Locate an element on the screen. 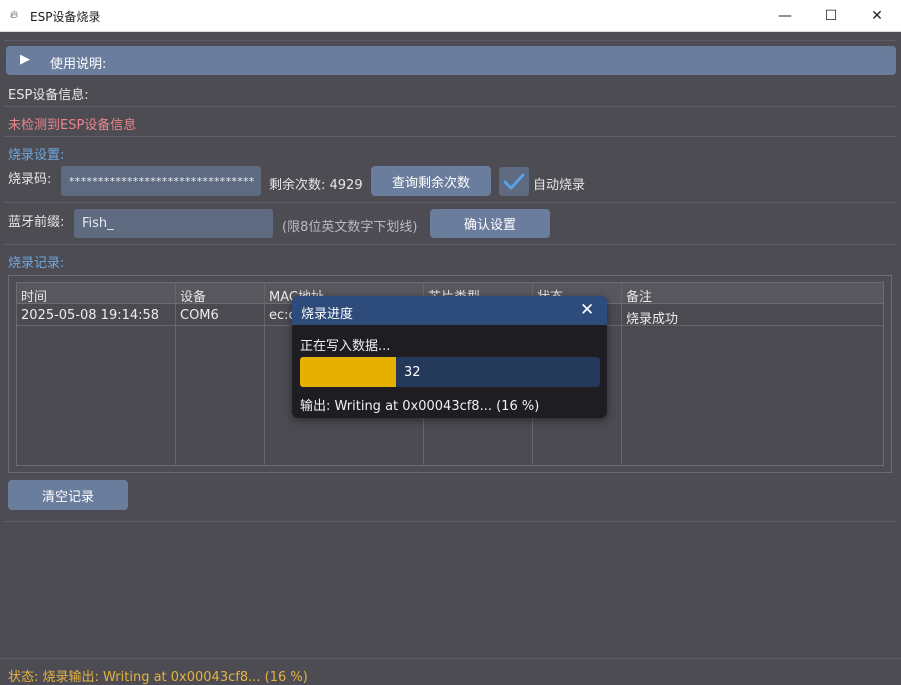  dialog-output: 输出: Writing at 0x00043cf8... (16 %) is located at coordinates (420, 406).